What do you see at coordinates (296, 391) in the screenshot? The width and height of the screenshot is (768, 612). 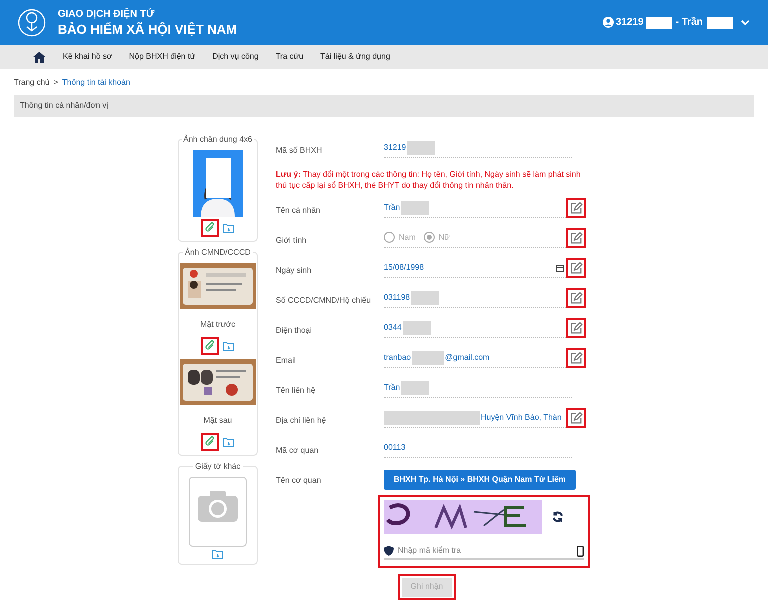 I see `field-label: Tên liên hệ` at bounding box center [296, 391].